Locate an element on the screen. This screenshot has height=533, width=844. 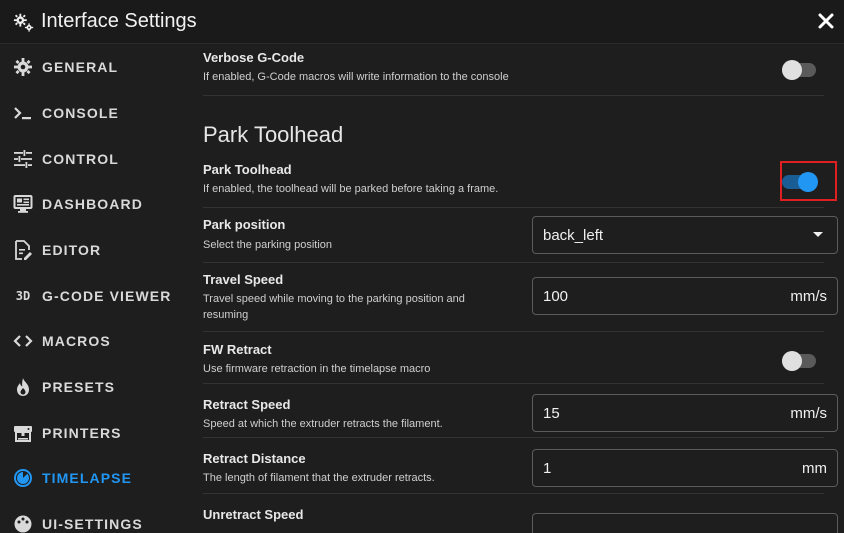
file-edit-icon is located at coordinates (23, 250).